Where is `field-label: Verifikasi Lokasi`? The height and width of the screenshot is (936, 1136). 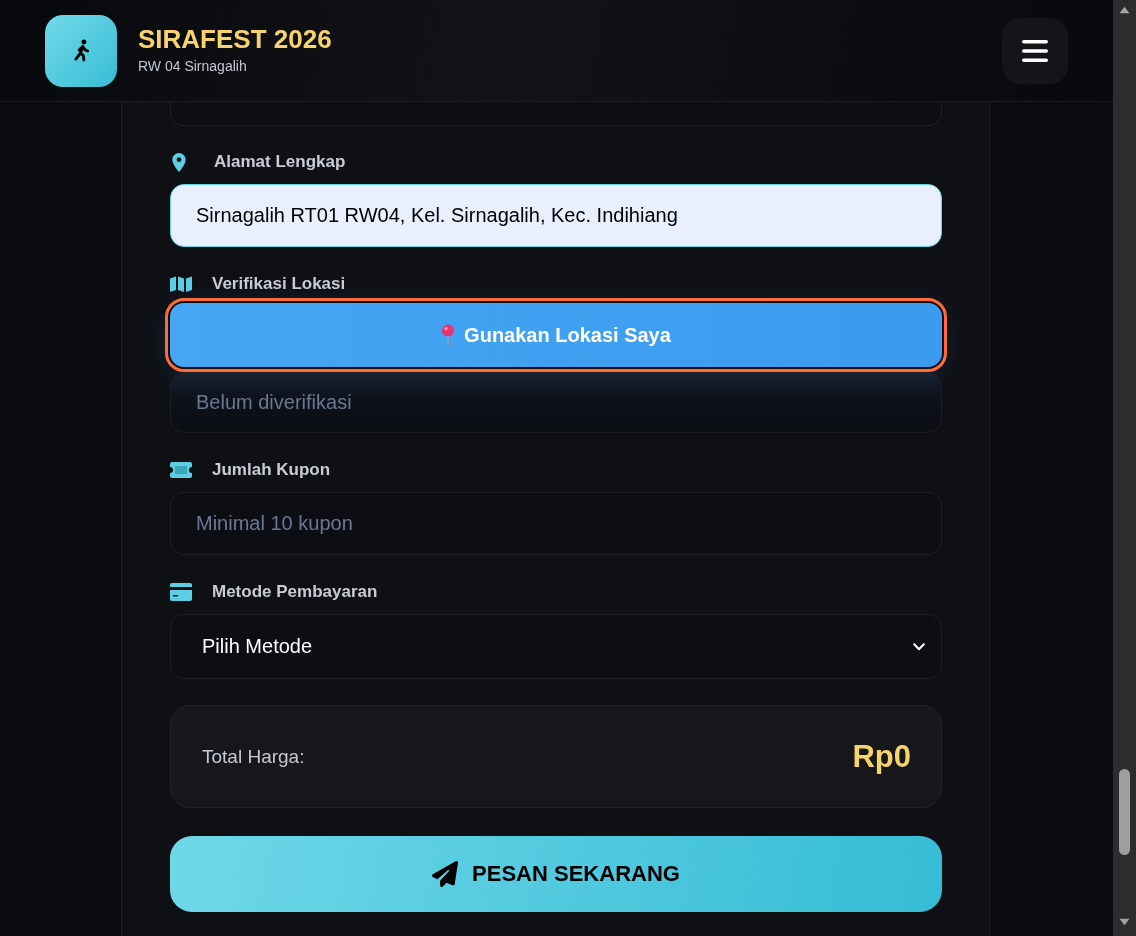
field-label: Verifikasi Lokasi is located at coordinates (279, 284).